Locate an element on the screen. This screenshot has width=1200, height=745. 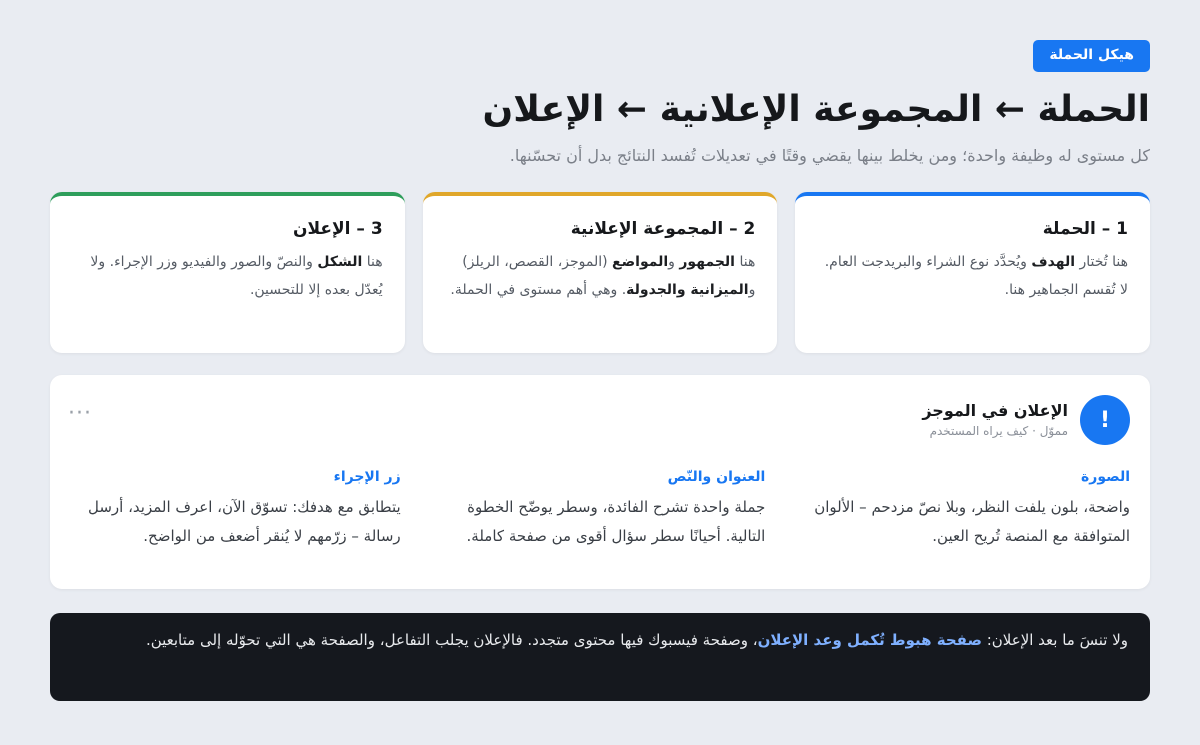
level-title: 2 – المجموعة الإعلانية is located at coordinates (663, 229).